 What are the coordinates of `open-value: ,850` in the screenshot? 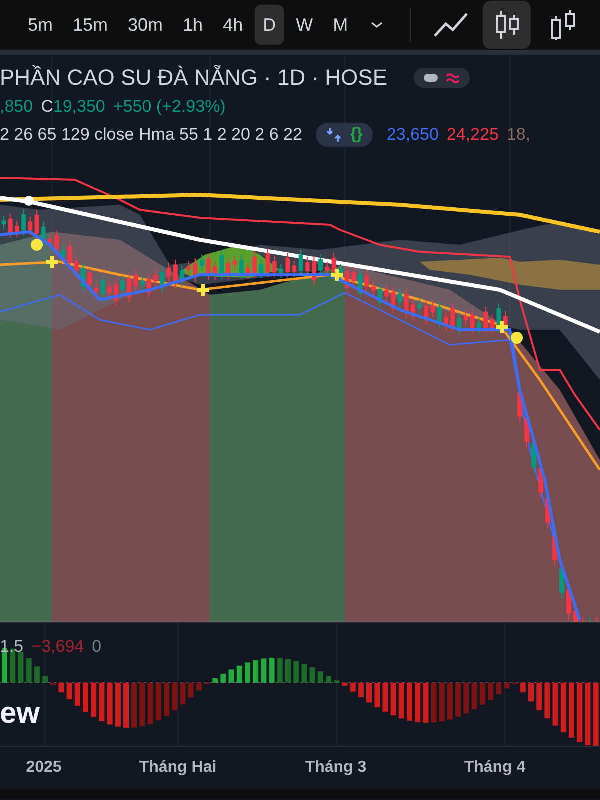 It's located at (17, 107).